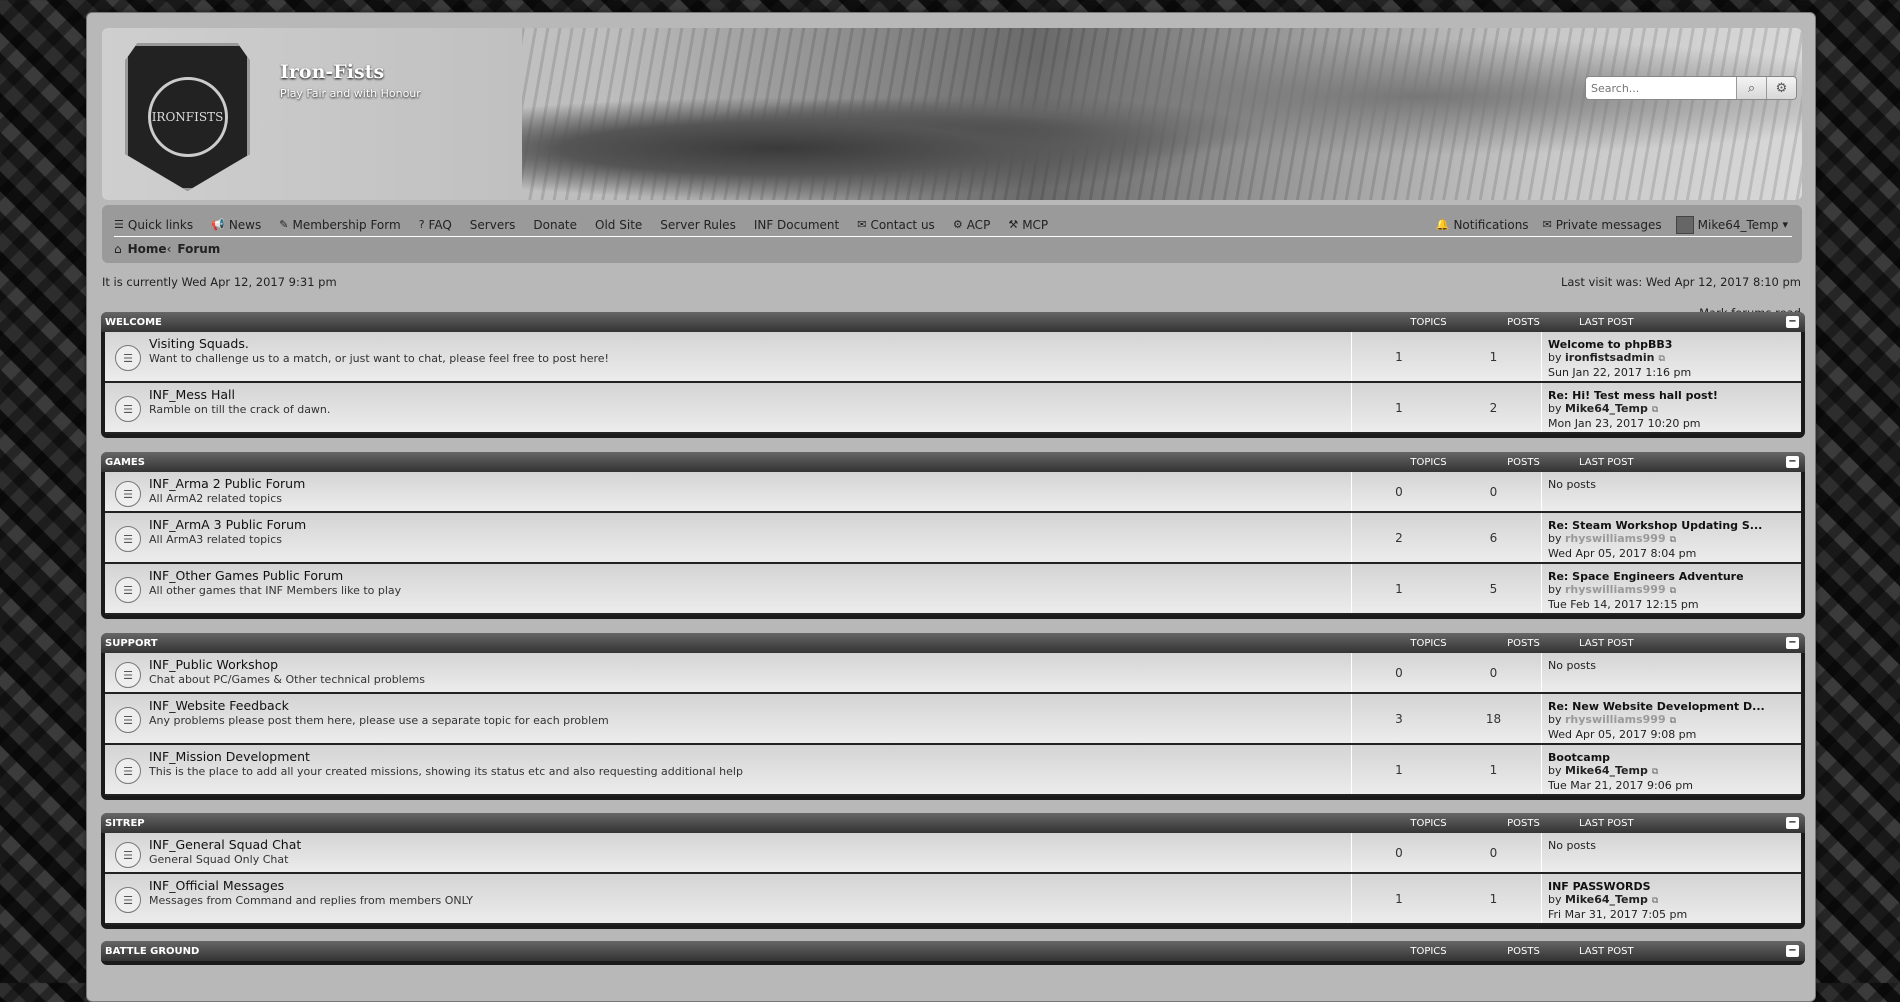 Image resolution: width=1900 pixels, height=1002 pixels. Describe the element at coordinates (743, 462) in the screenshot. I see `category-name: GAMES` at that location.